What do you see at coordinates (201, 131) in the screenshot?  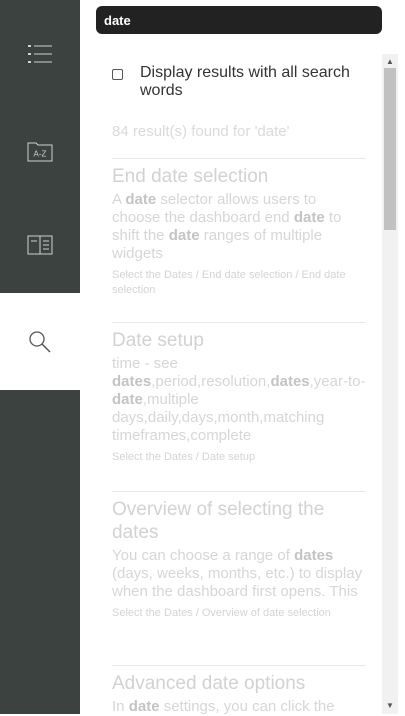 I see `result-count: 84 result(s) found for 'date'` at bounding box center [201, 131].